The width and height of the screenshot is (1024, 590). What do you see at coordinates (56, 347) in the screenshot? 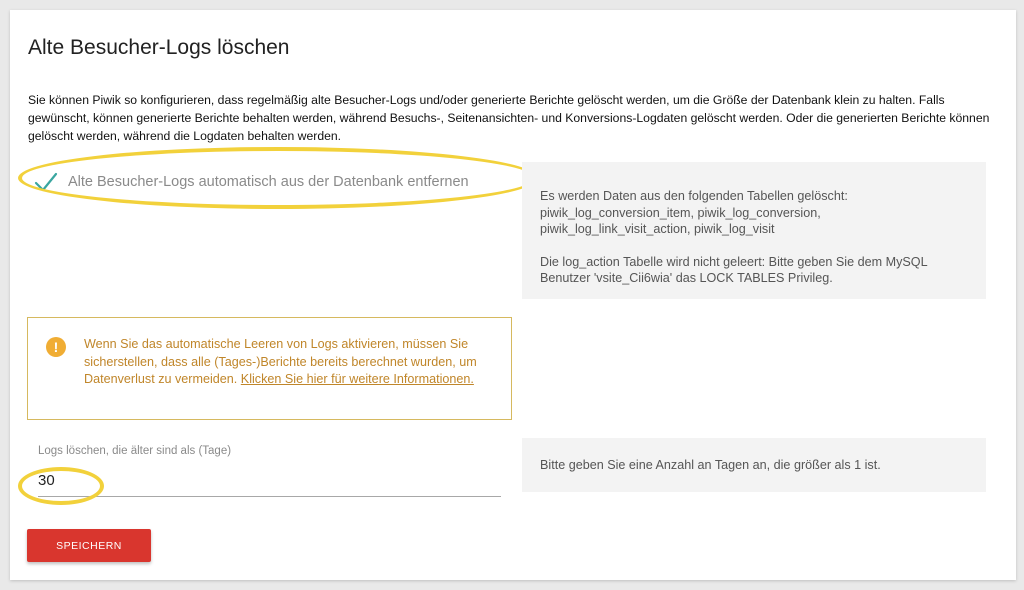
I see `exclamation-icon: !` at bounding box center [56, 347].